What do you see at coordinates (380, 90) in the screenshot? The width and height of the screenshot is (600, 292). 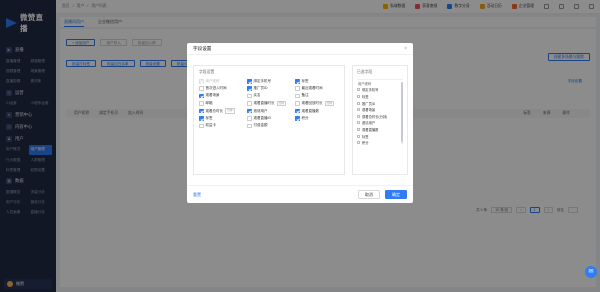 I see `selected-field-item: 绑定手机号×` at bounding box center [380, 90].